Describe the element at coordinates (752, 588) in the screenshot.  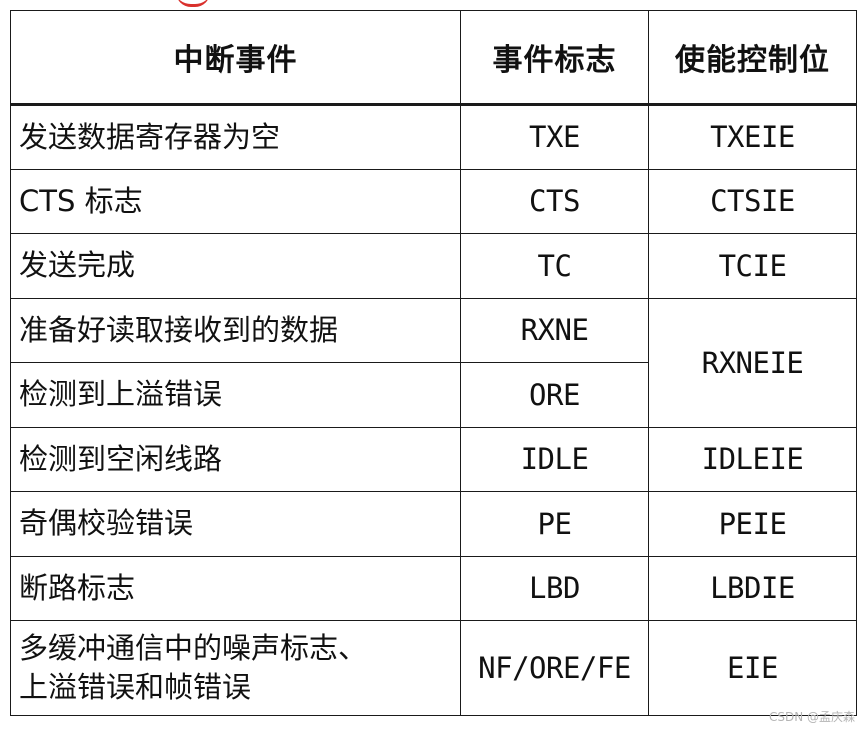
I see `enable-cell: LBDIE` at that location.